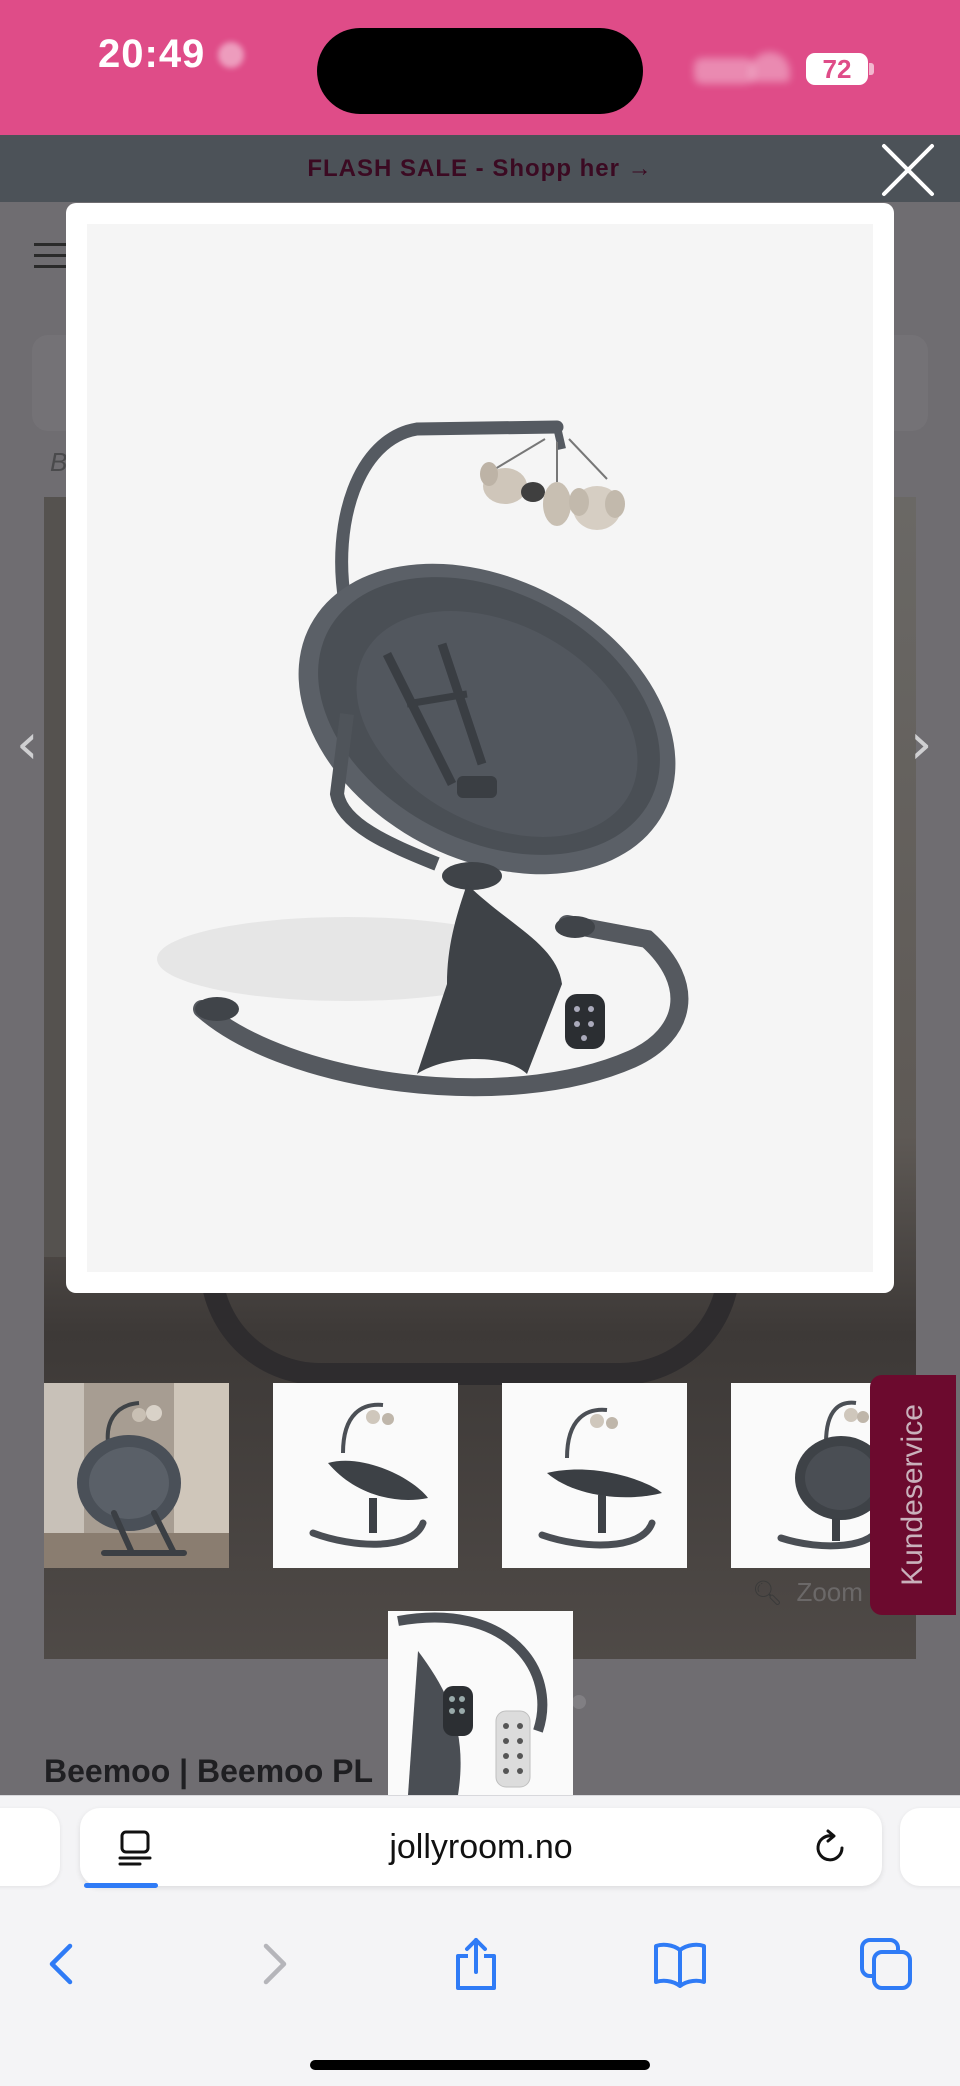 The image size is (960, 2086). Describe the element at coordinates (724, 71) in the screenshot. I see `cellular-signal-icon` at that location.